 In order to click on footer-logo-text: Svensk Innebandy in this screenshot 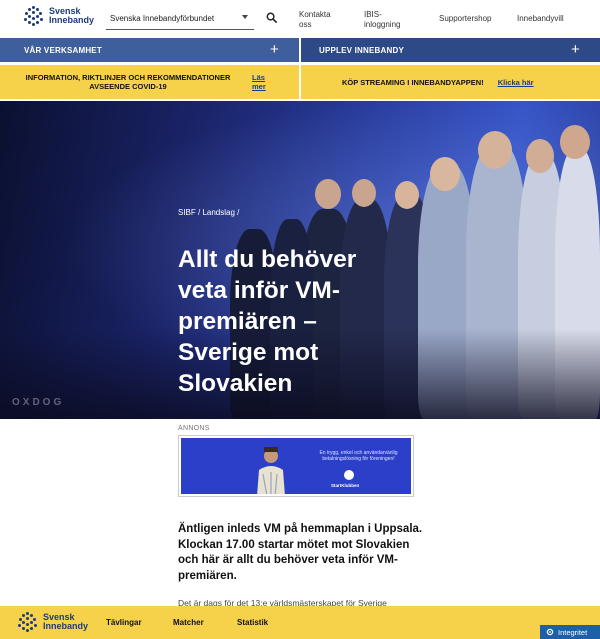, I will do `click(65, 622)`.